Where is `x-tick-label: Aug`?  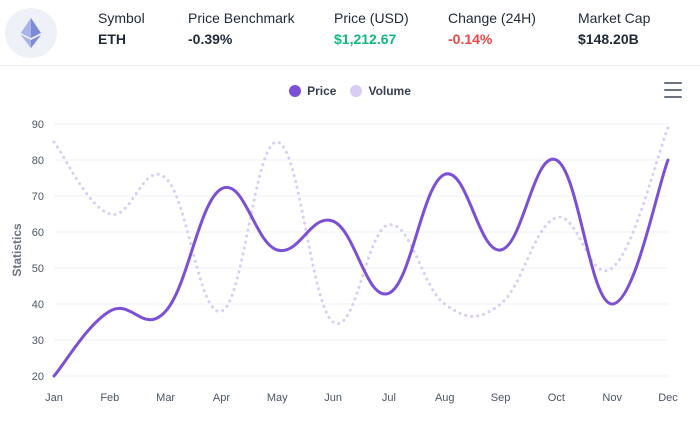
x-tick-label: Aug is located at coordinates (445, 398).